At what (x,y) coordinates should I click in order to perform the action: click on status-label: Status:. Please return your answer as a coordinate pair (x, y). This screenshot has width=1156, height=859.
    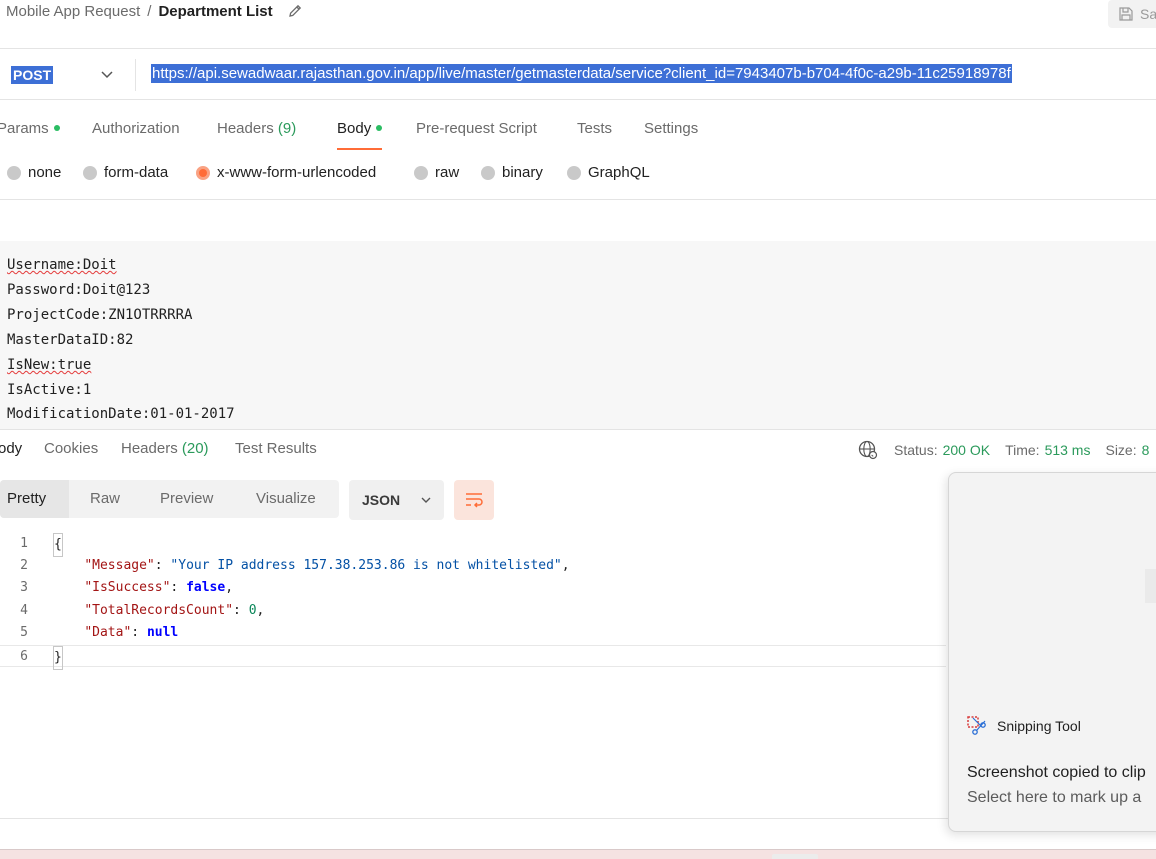
    Looking at the image, I should click on (916, 450).